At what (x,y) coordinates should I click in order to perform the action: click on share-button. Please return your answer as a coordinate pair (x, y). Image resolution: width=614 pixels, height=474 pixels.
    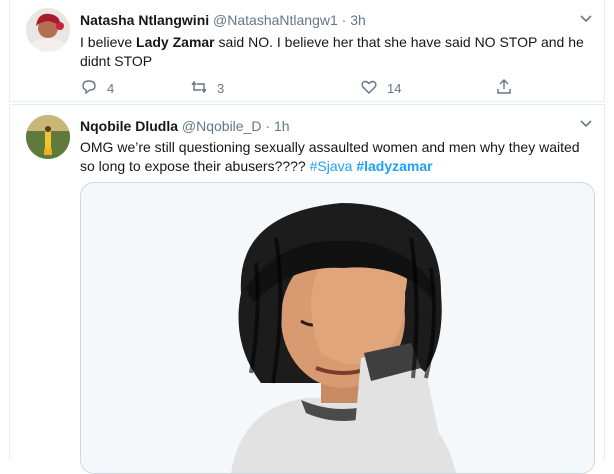
    Looking at the image, I should click on (504, 88).